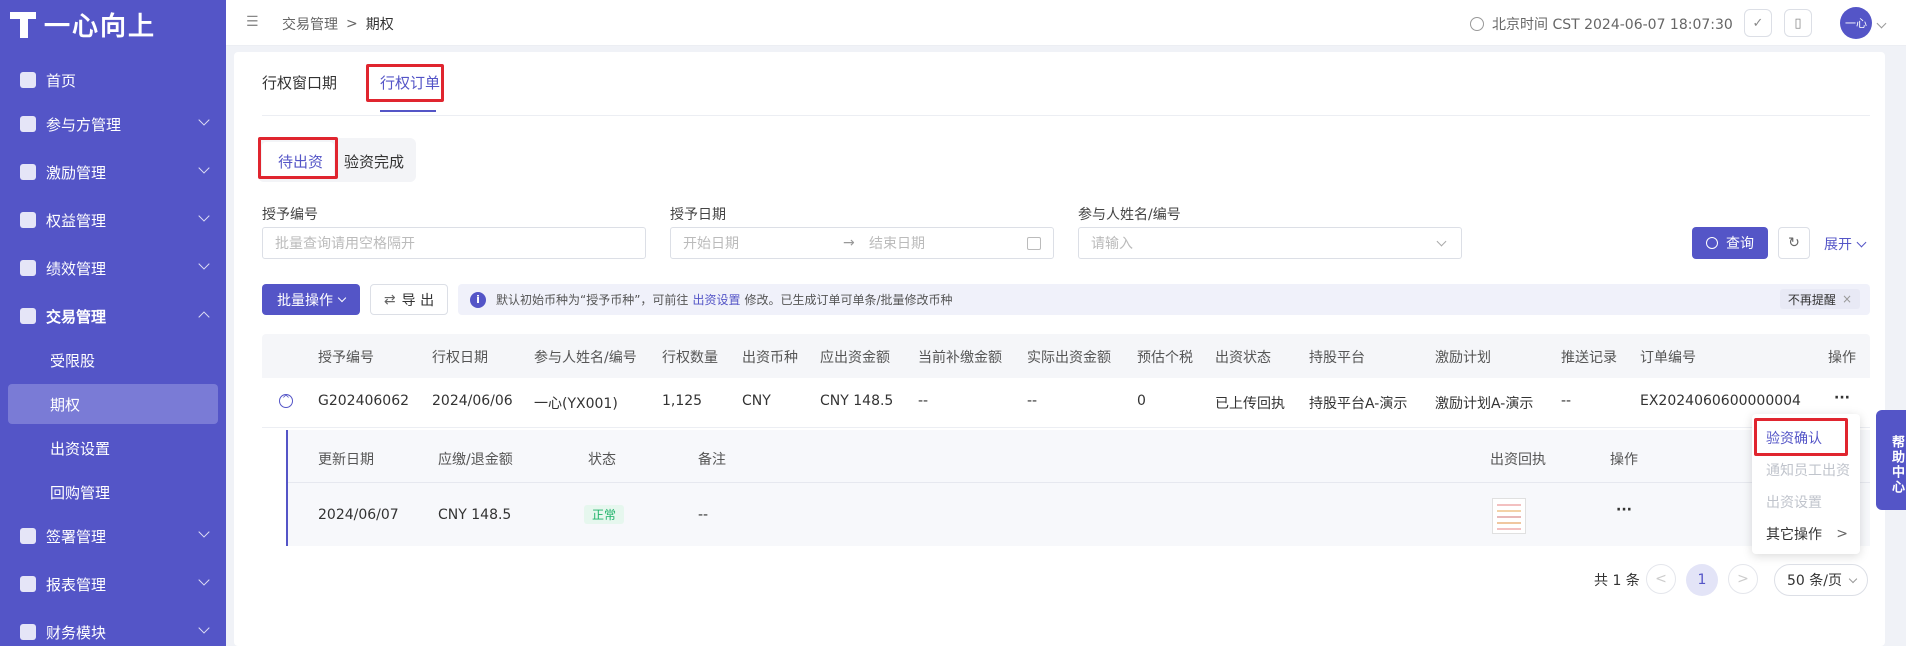  I want to click on close-icon: ×, so click(1846, 299).